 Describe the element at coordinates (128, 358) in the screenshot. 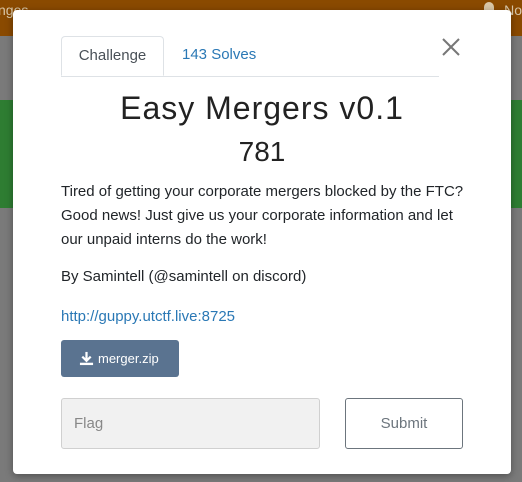

I see `download-file-label: merger.zip` at that location.